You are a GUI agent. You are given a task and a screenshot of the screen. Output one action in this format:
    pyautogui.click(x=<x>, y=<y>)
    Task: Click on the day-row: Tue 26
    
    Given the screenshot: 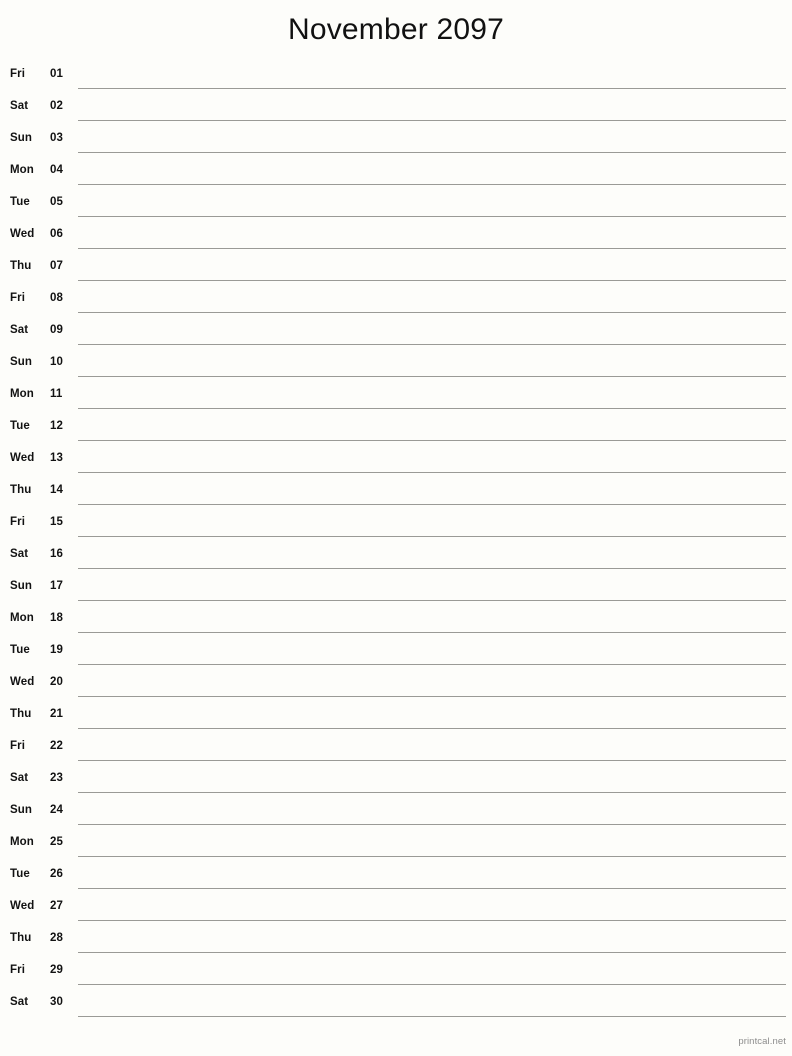 What is the action you would take?
    pyautogui.click(x=396, y=876)
    